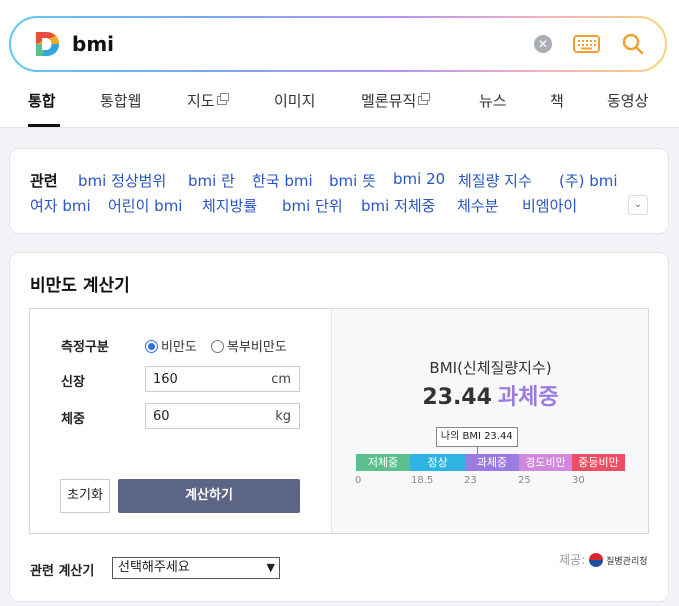  What do you see at coordinates (145, 205) in the screenshot?
I see `related-link: 어린이 bmi` at bounding box center [145, 205].